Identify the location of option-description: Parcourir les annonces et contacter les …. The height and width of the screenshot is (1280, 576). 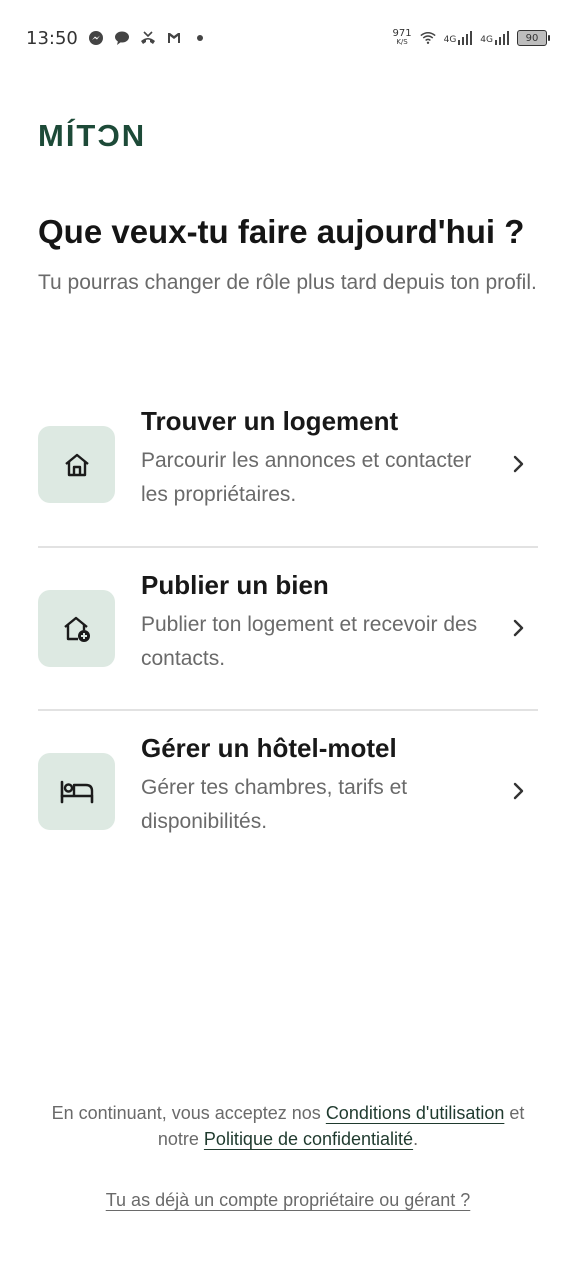
(306, 477).